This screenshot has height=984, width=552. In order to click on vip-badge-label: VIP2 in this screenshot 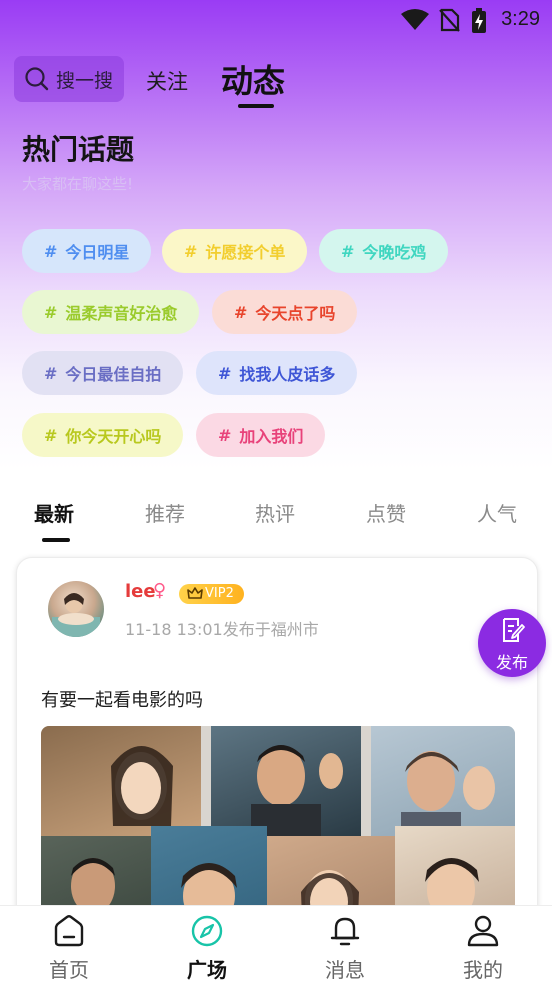, I will do `click(219, 593)`.